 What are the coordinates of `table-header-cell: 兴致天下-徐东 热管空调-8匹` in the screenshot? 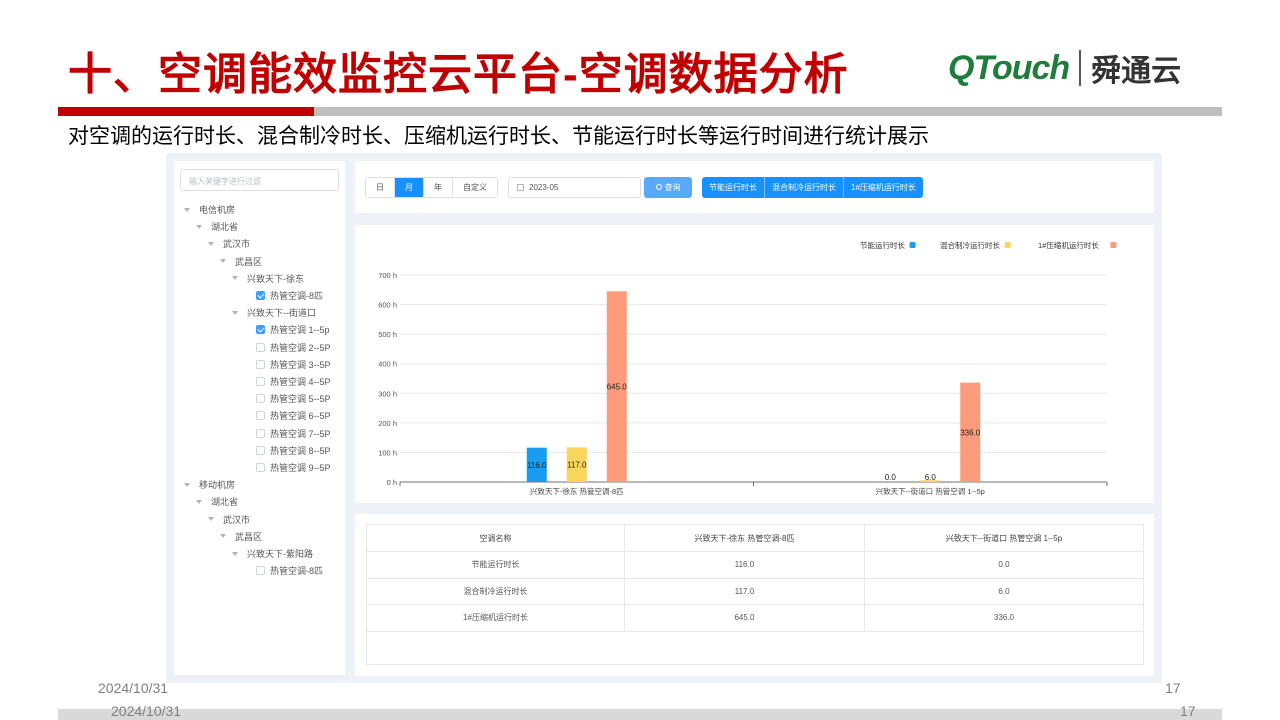 It's located at (744, 538).